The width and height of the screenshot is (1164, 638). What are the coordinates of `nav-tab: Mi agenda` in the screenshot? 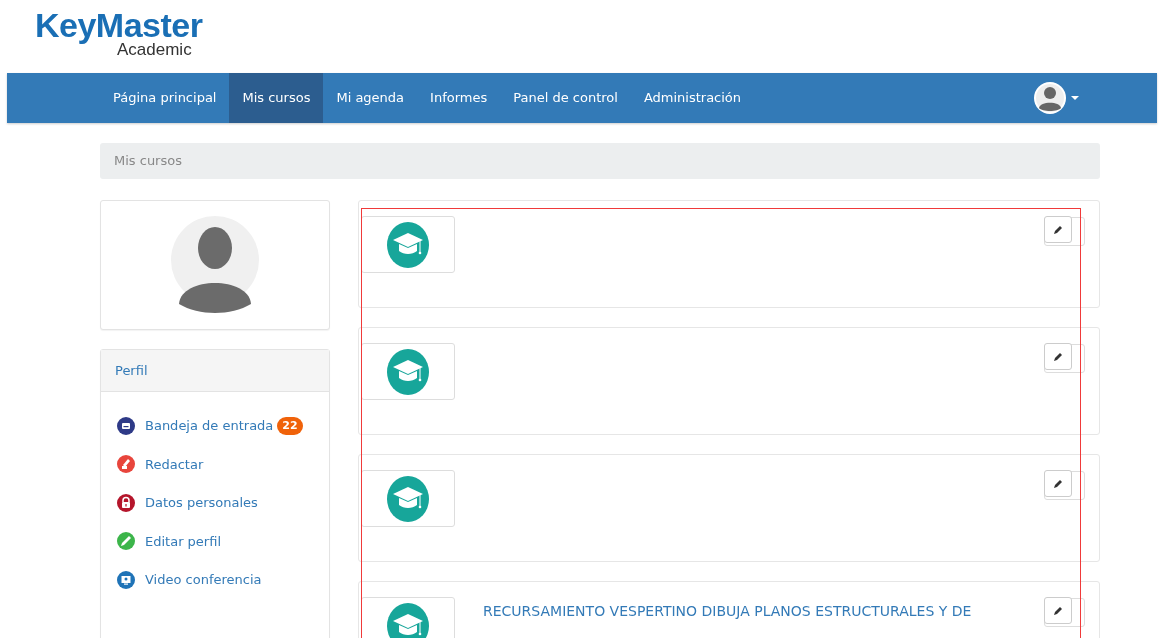 It's located at (370, 98).